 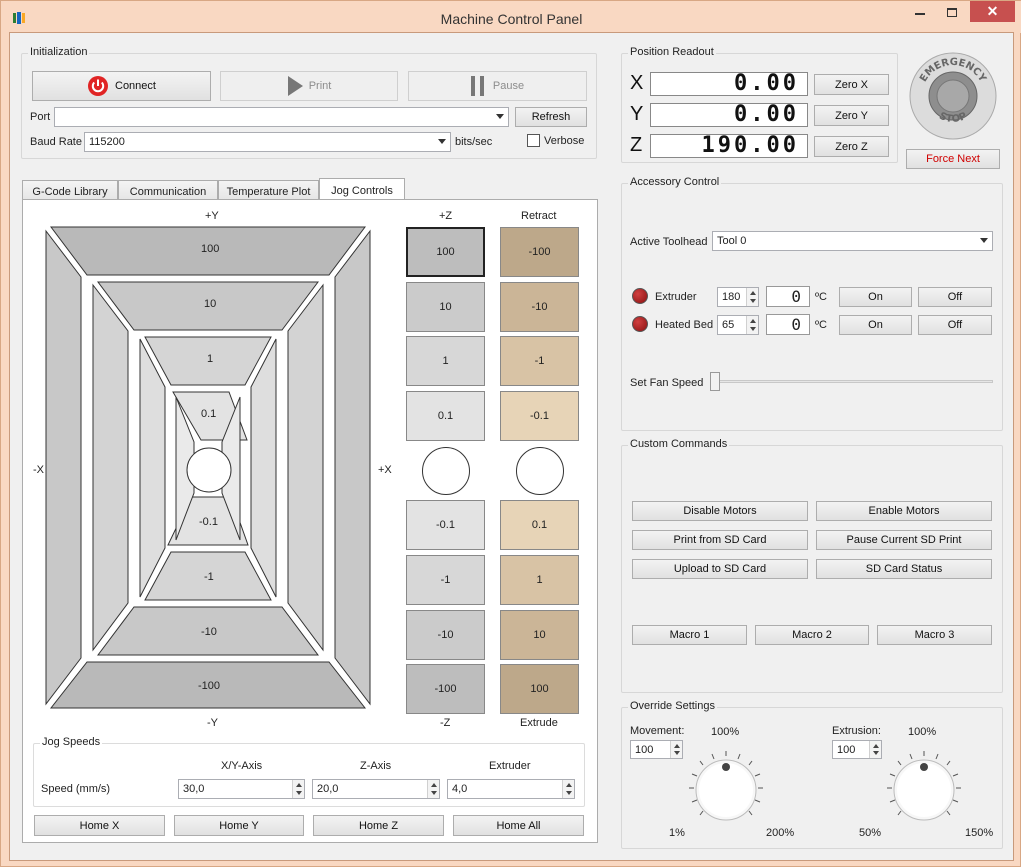 What do you see at coordinates (539, 416) in the screenshot?
I see `jog-extruder-button: -0.1` at bounding box center [539, 416].